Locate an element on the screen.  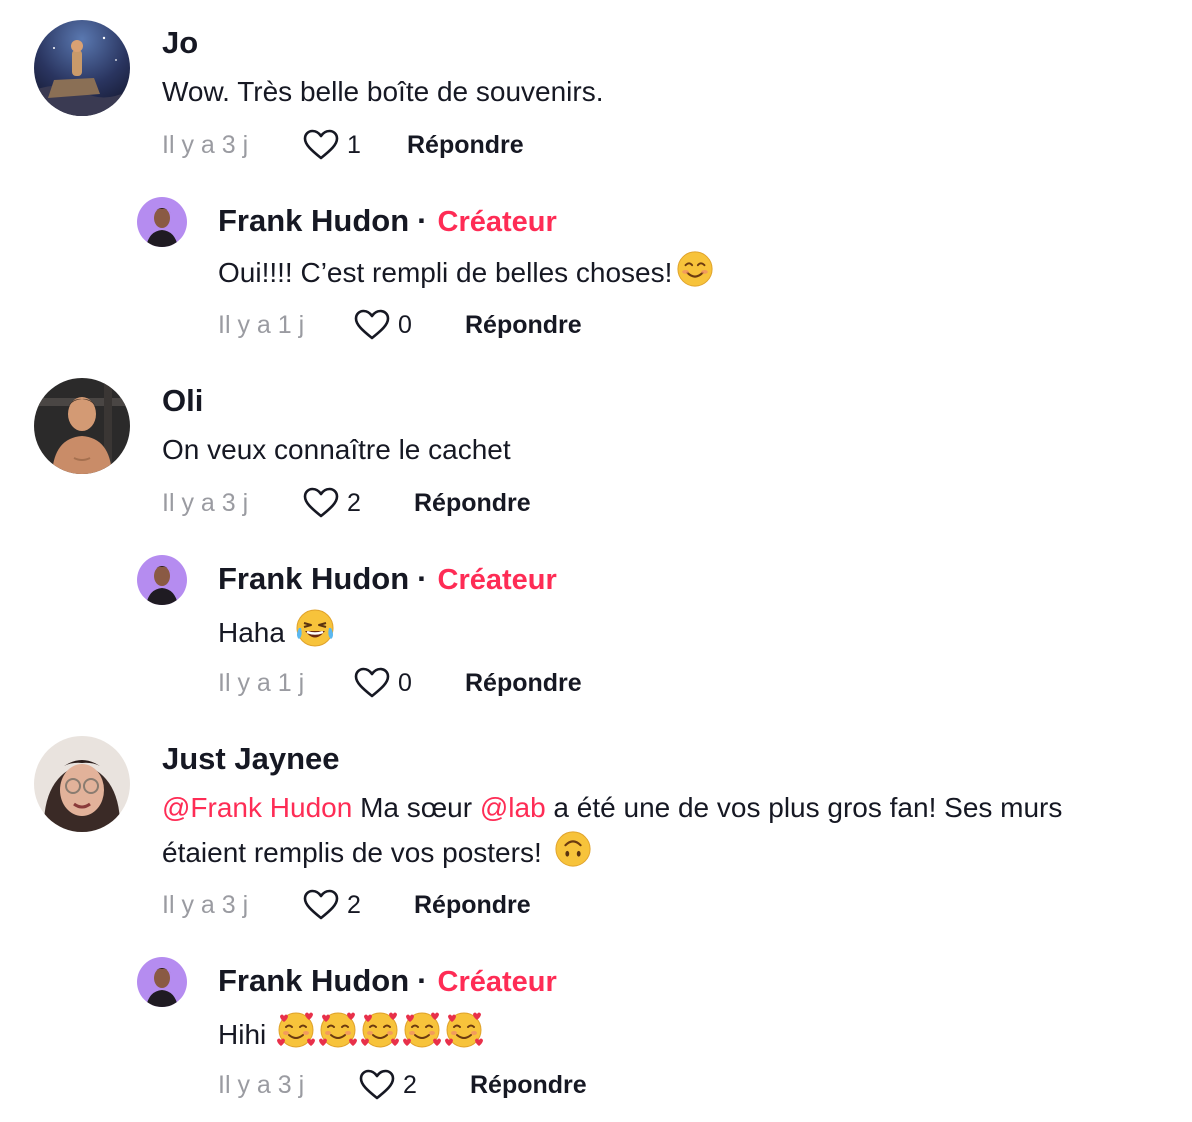
comment-text: On veux connaître le cachet is located at coordinates (336, 449).